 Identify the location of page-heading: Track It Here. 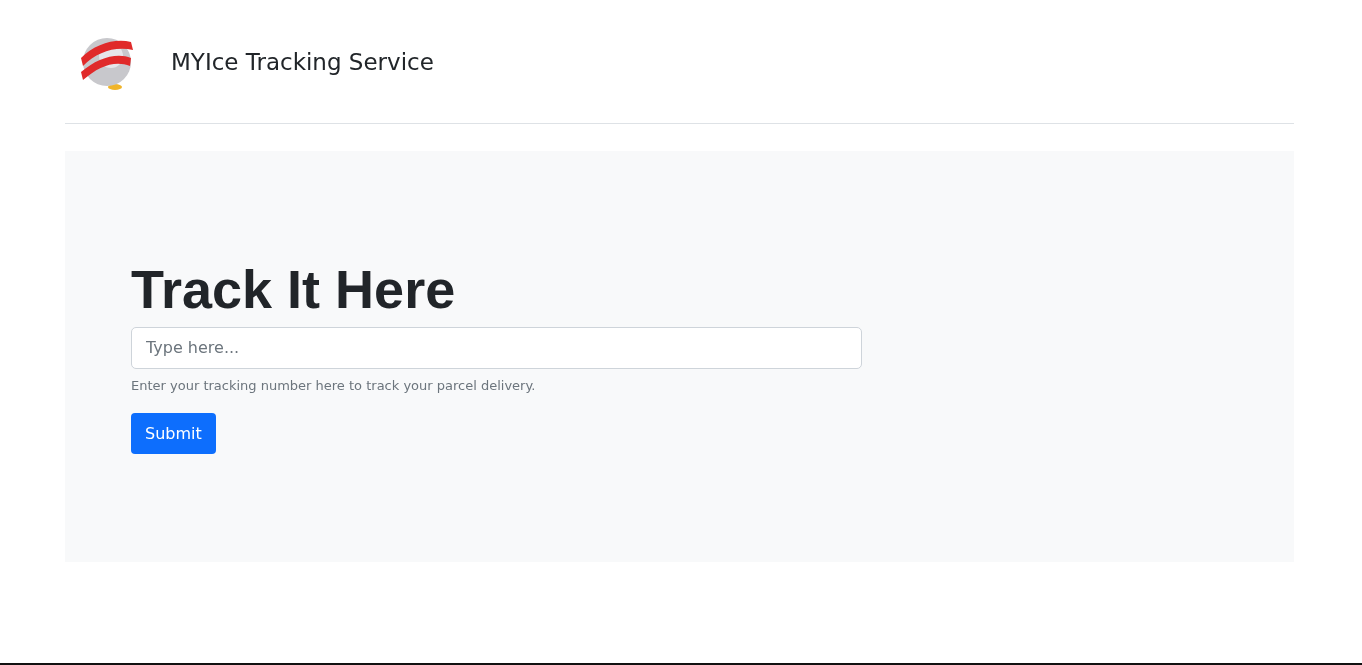
(293, 289).